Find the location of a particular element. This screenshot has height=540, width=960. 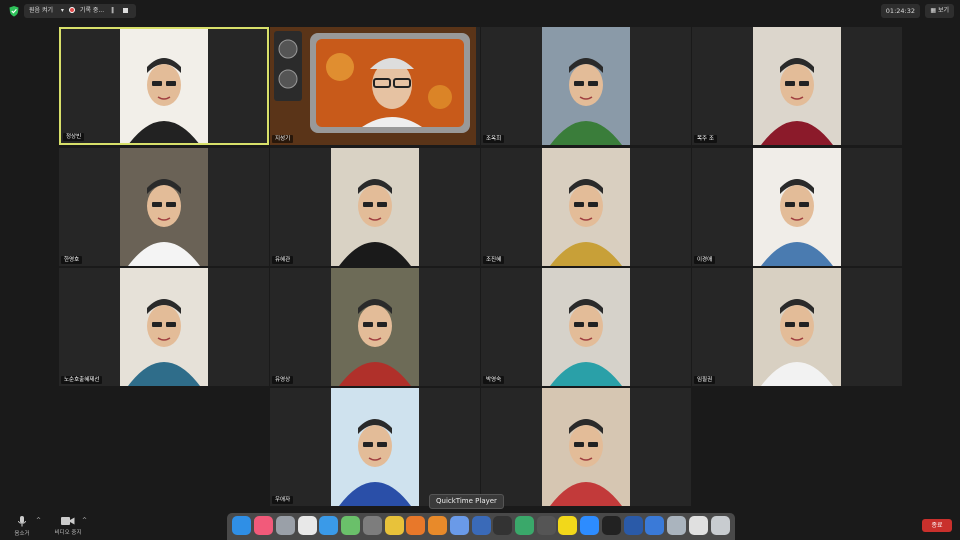

apps-grid-icon is located at coordinates (307, 525).